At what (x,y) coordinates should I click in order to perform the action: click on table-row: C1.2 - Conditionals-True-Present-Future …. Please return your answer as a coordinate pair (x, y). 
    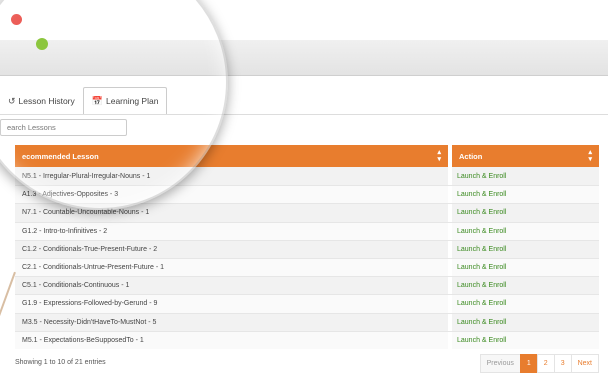
    Looking at the image, I should click on (307, 248).